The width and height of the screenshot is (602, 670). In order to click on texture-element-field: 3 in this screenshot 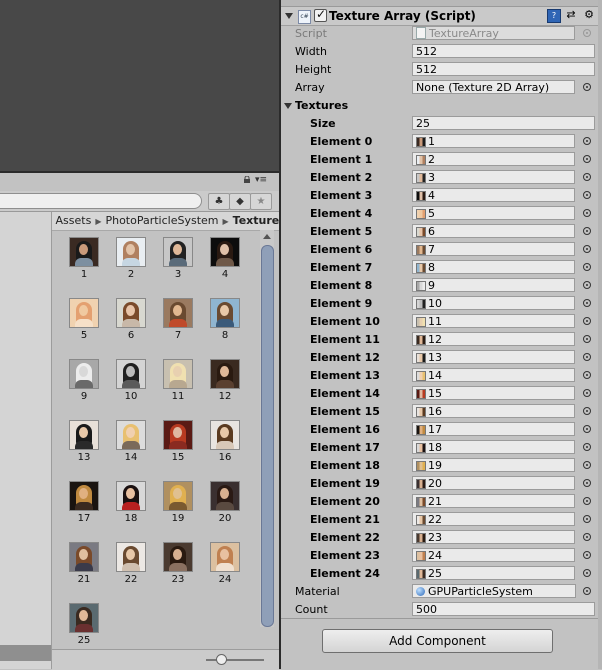, I will do `click(493, 177)`.